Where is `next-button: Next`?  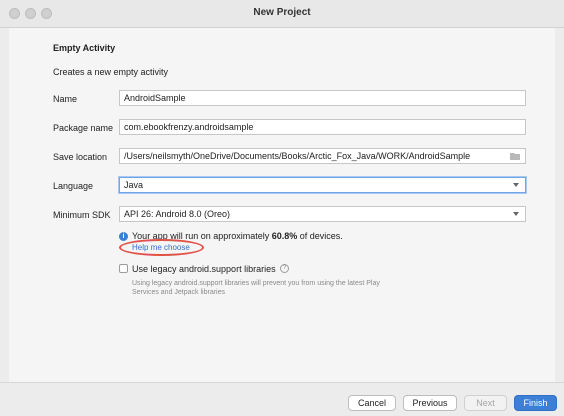 next-button: Next is located at coordinates (485, 403).